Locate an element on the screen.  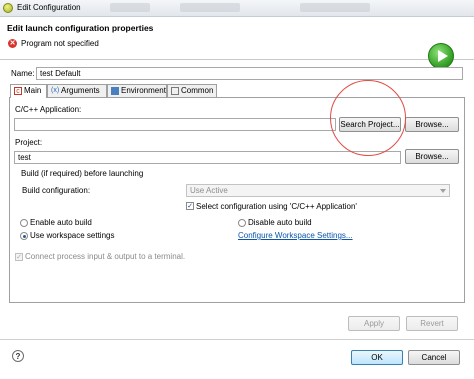
error-message: Program not specified is located at coordinates (60, 43).